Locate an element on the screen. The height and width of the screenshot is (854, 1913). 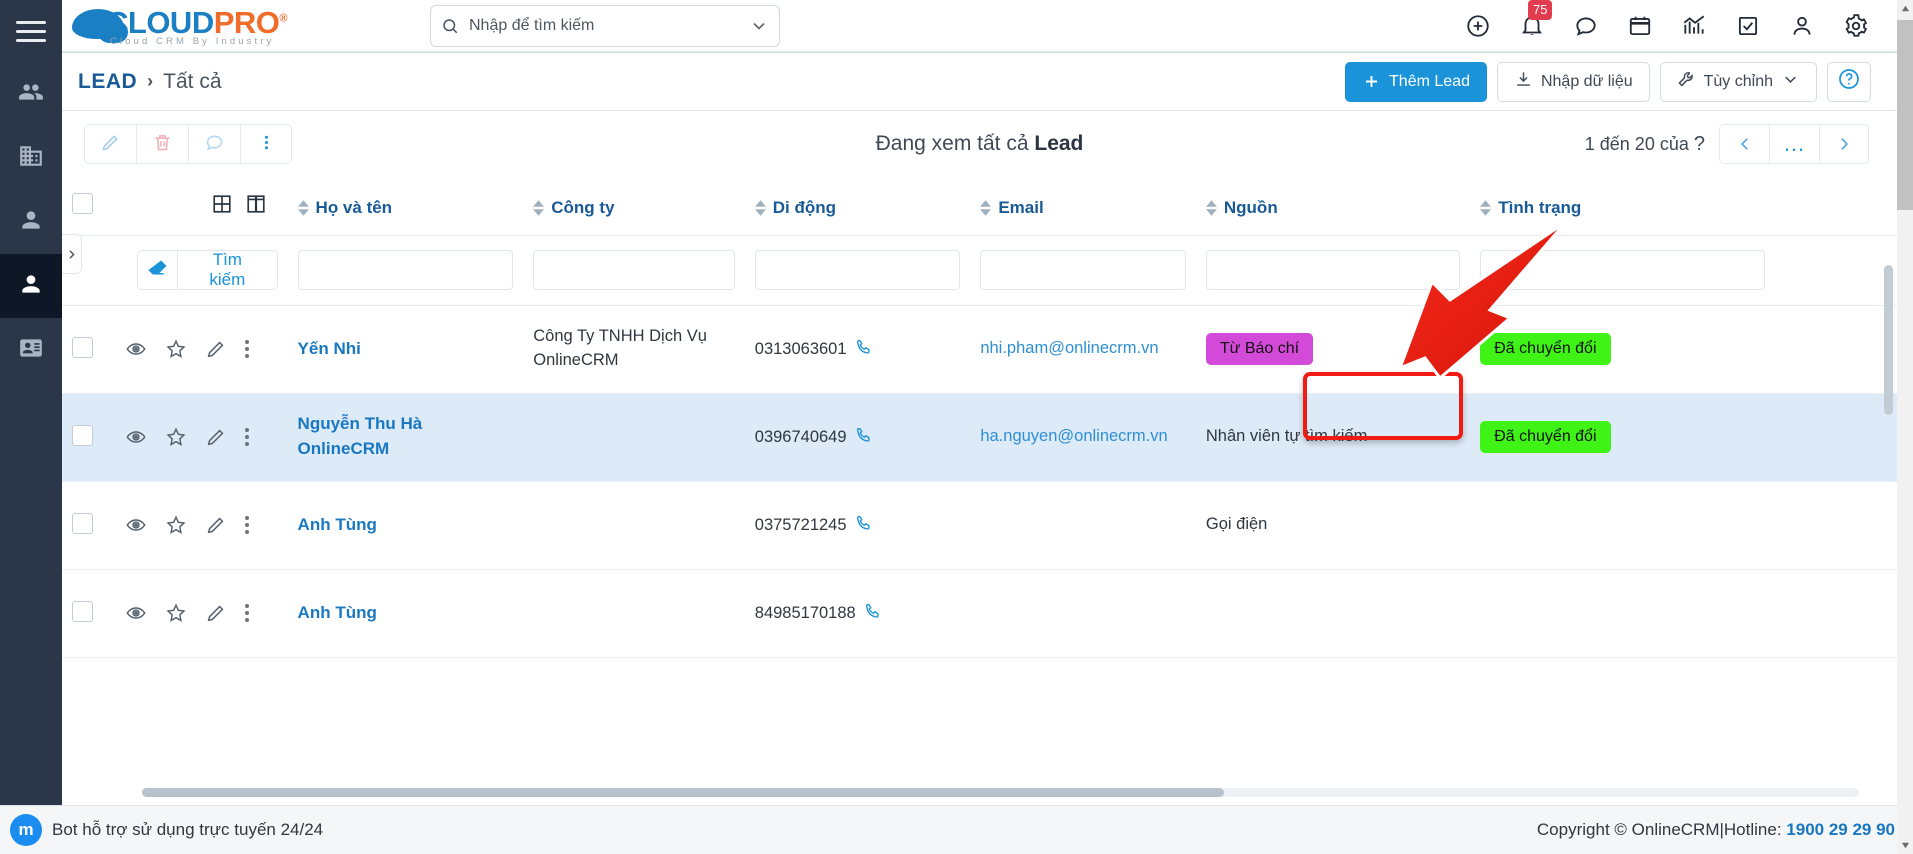
filter-input-name is located at coordinates (405, 270).